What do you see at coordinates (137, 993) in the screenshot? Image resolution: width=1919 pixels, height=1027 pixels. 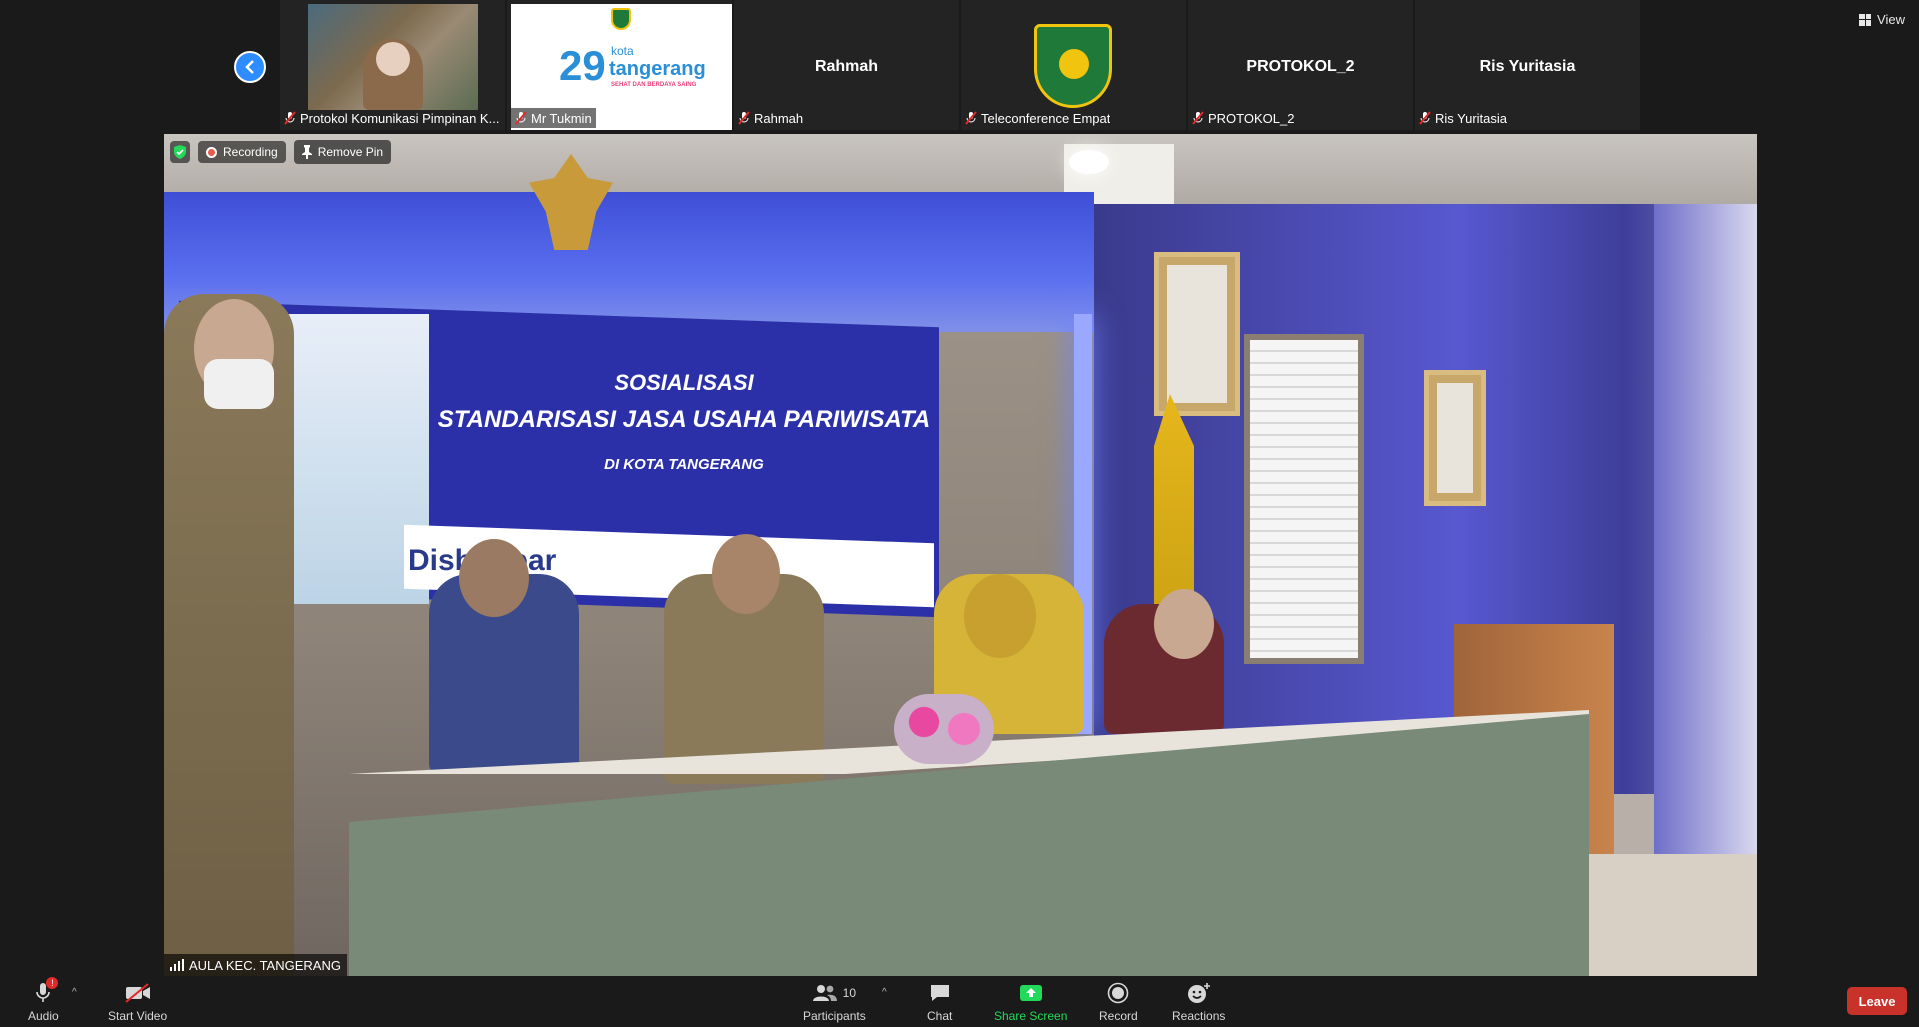 I see `video-off-icon` at bounding box center [137, 993].